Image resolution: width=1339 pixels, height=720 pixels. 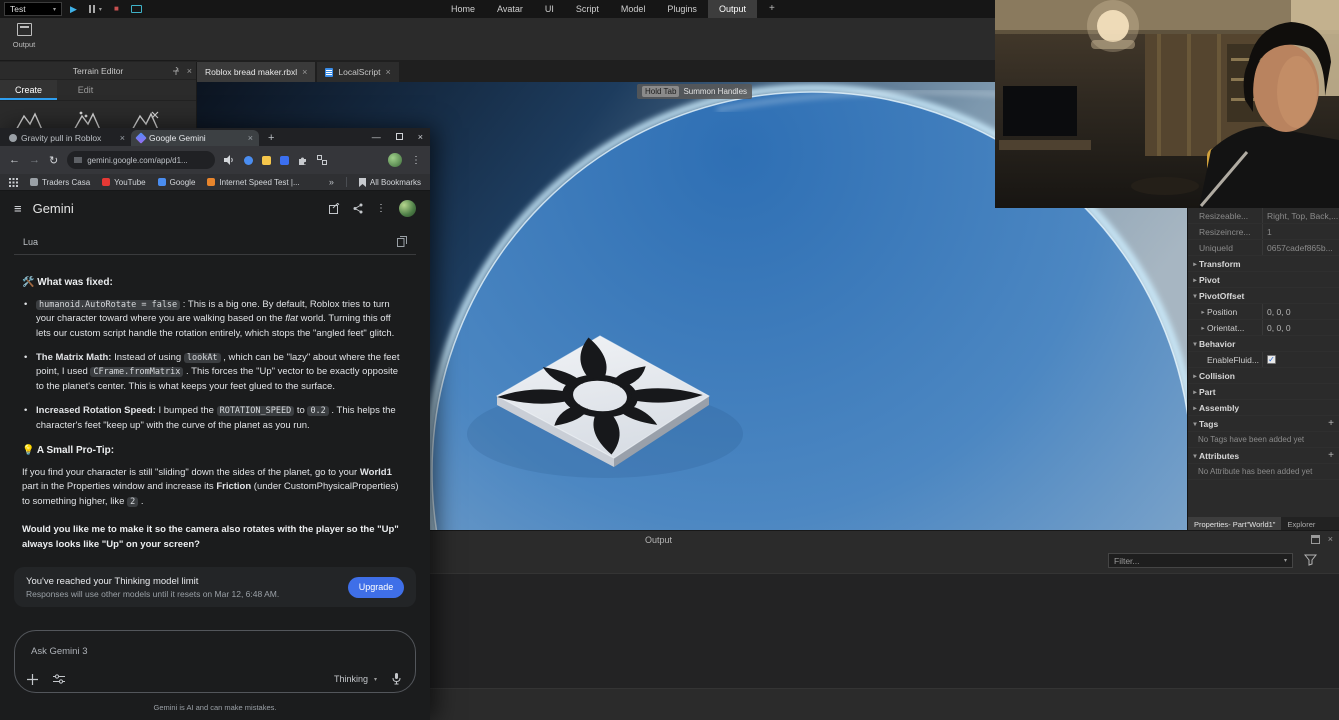 What do you see at coordinates (772, 9) in the screenshot?
I see `menu-new-tab-button: +` at bounding box center [772, 9].